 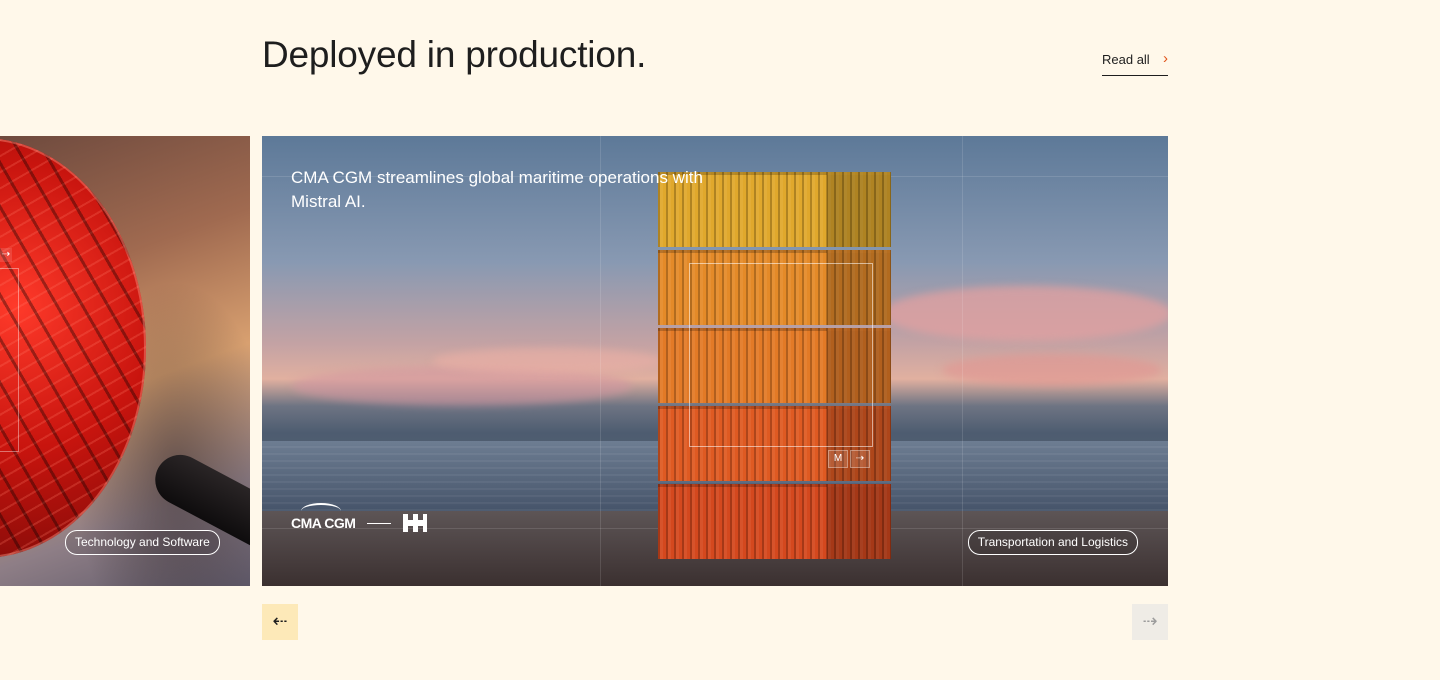 I want to click on mistral-mini-icon: M, so click(x=838, y=459).